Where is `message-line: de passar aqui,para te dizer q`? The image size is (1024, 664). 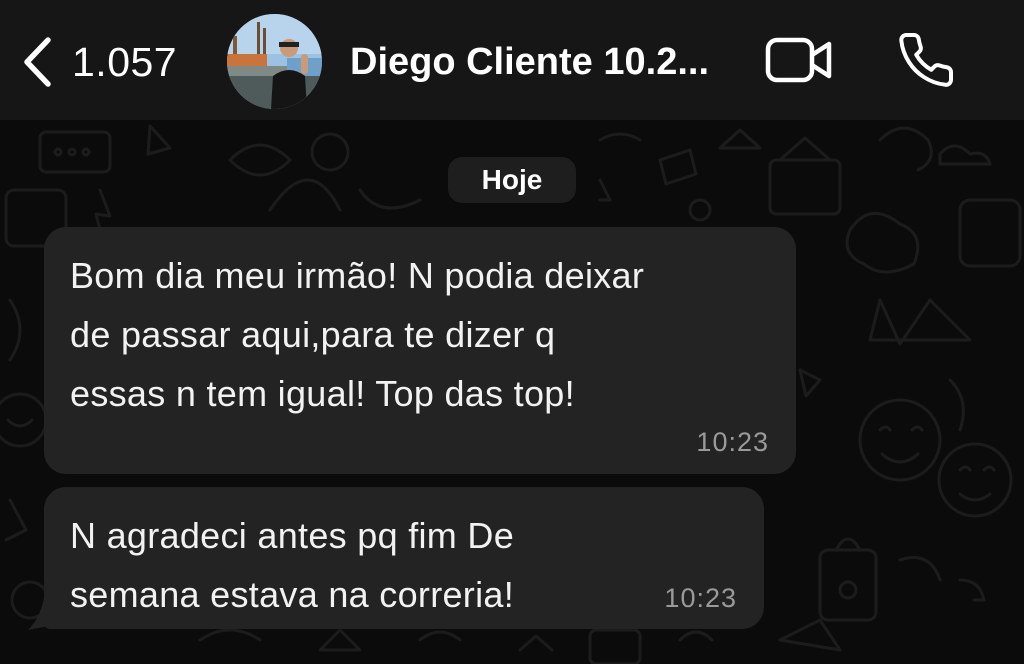 message-line: de passar aqui,para te dizer q is located at coordinates (313, 334).